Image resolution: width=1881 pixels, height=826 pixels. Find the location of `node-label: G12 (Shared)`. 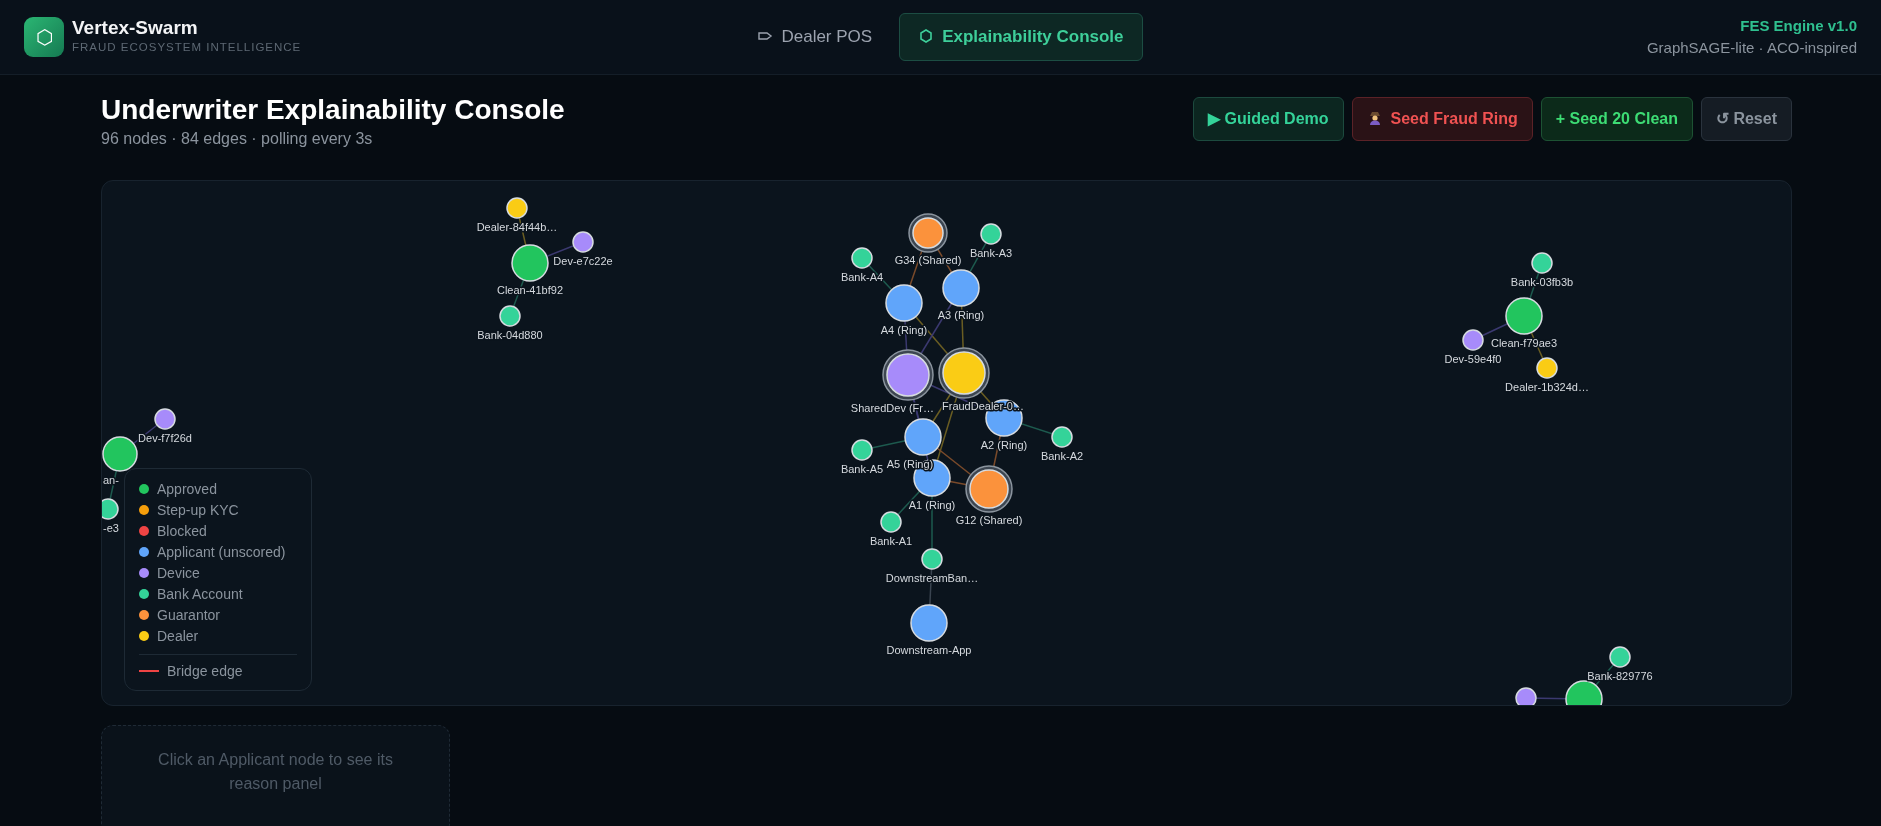

node-label: G12 (Shared) is located at coordinates (989, 519).